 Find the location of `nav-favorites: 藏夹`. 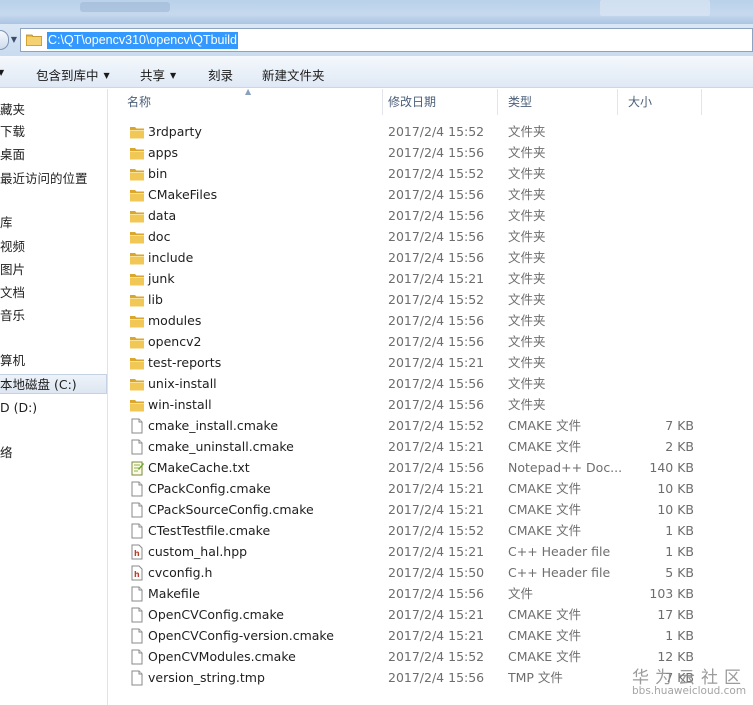

nav-favorites: 藏夹 is located at coordinates (12, 110).